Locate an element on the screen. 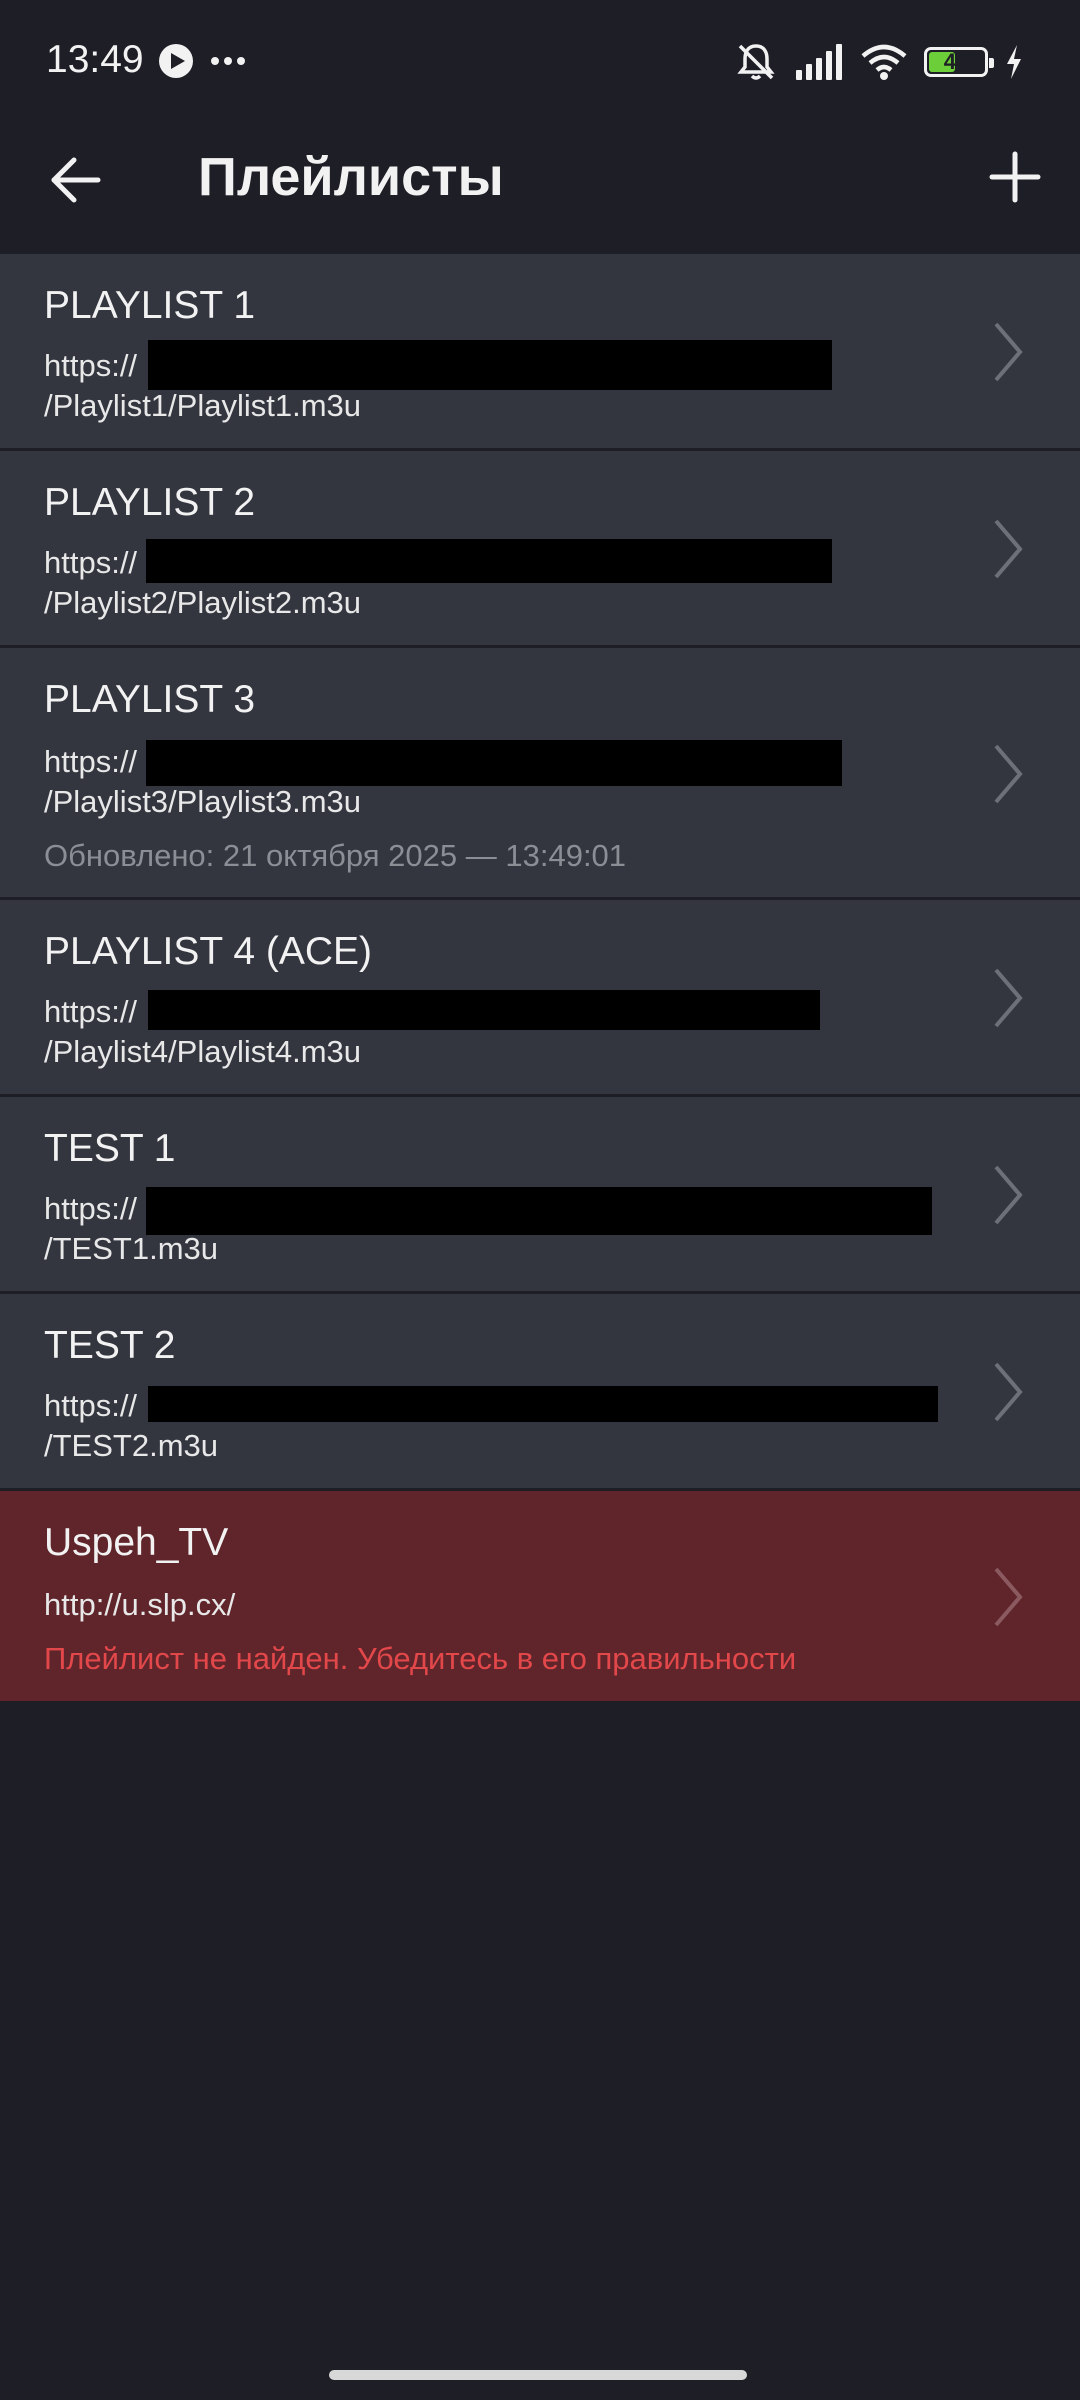  mute-bell-icon is located at coordinates (756, 62).